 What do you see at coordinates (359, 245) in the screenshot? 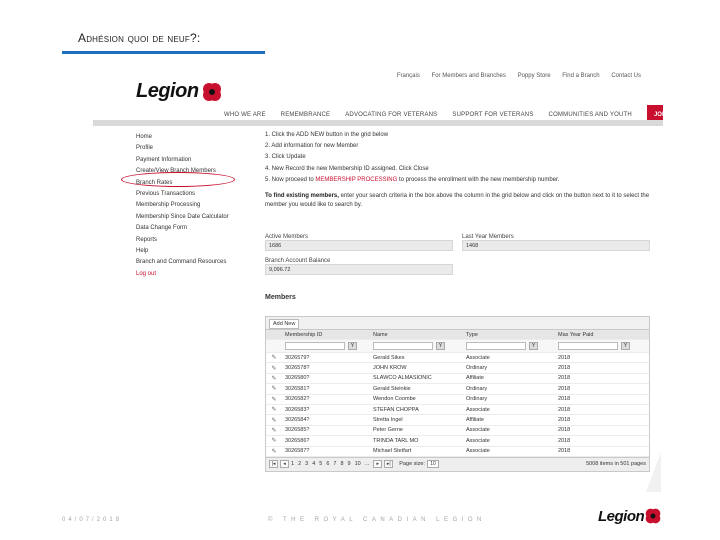
I see `active-members-value: 1686` at bounding box center [359, 245].